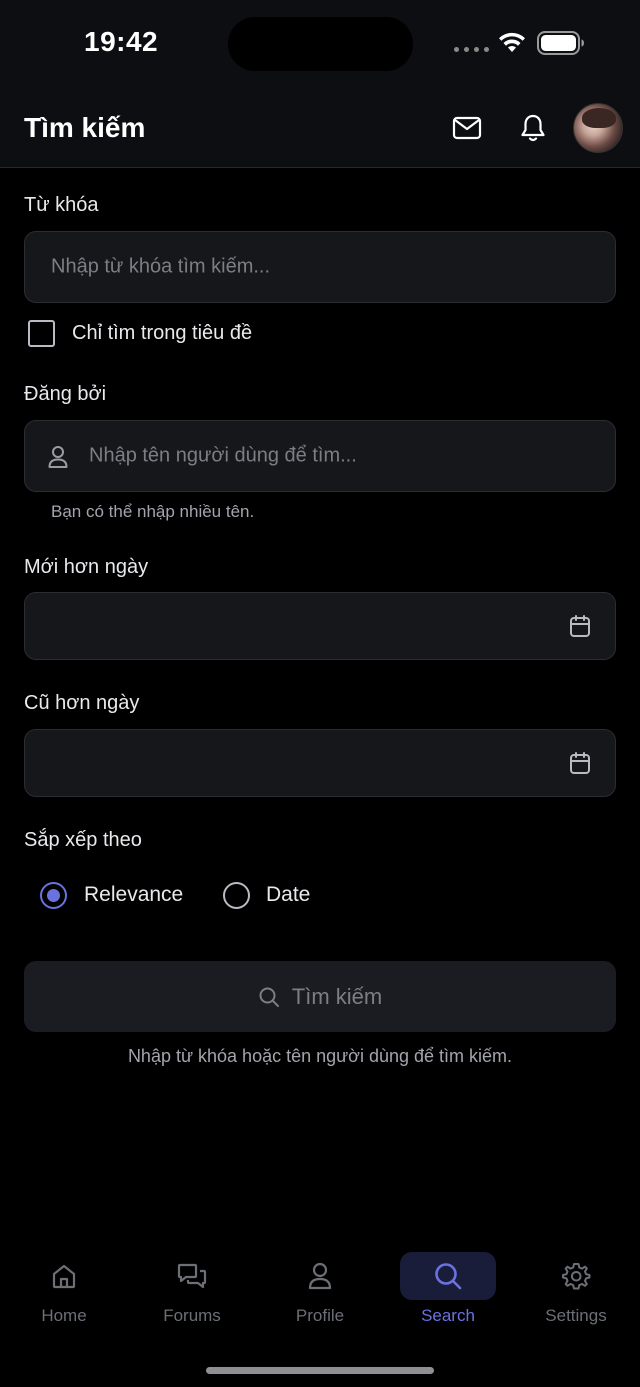 This screenshot has width=640, height=1387. I want to click on page-title: Tìm kiếm, so click(85, 127).